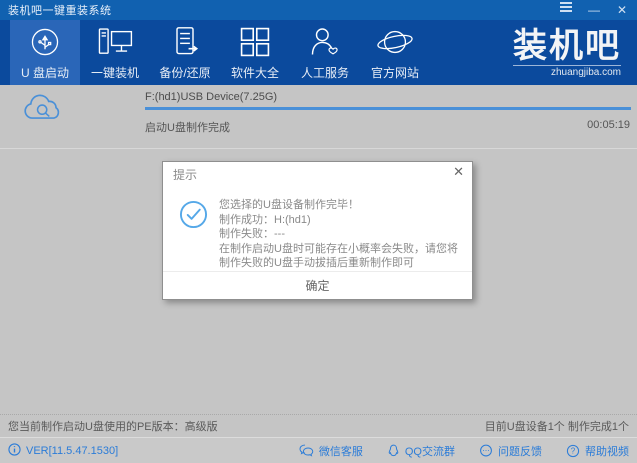 Image resolution: width=637 pixels, height=463 pixels. Describe the element at coordinates (340, 451) in the screenshot. I see `footer-link-label: 微信客服` at that location.